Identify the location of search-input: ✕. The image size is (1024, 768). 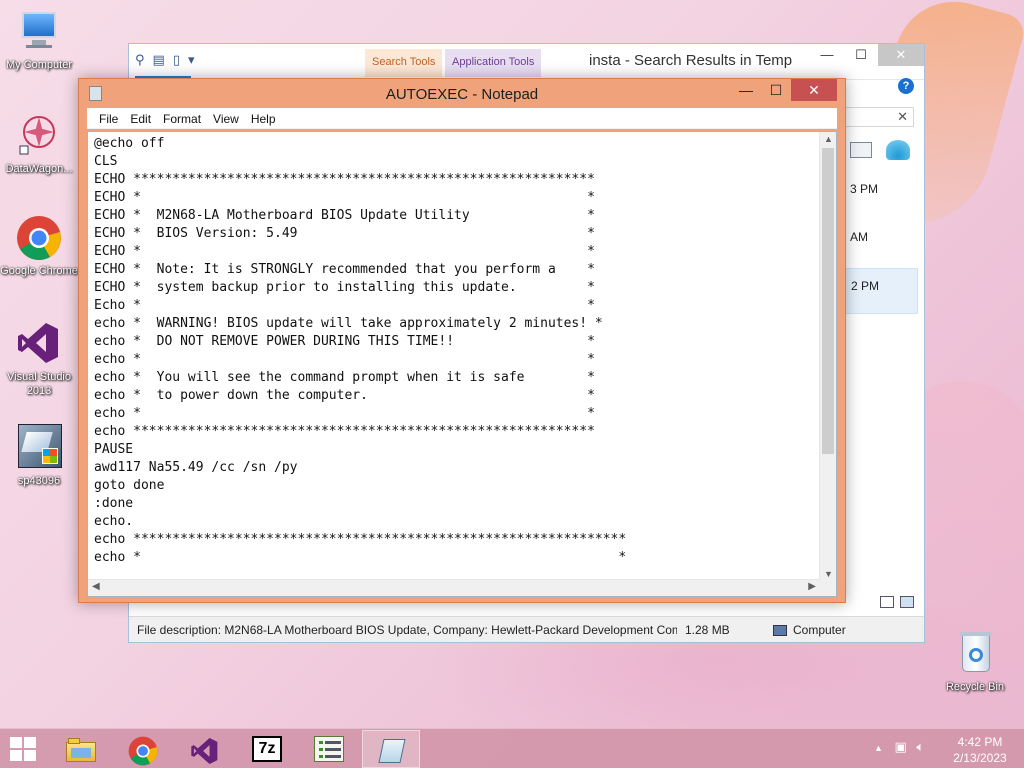
(878, 117).